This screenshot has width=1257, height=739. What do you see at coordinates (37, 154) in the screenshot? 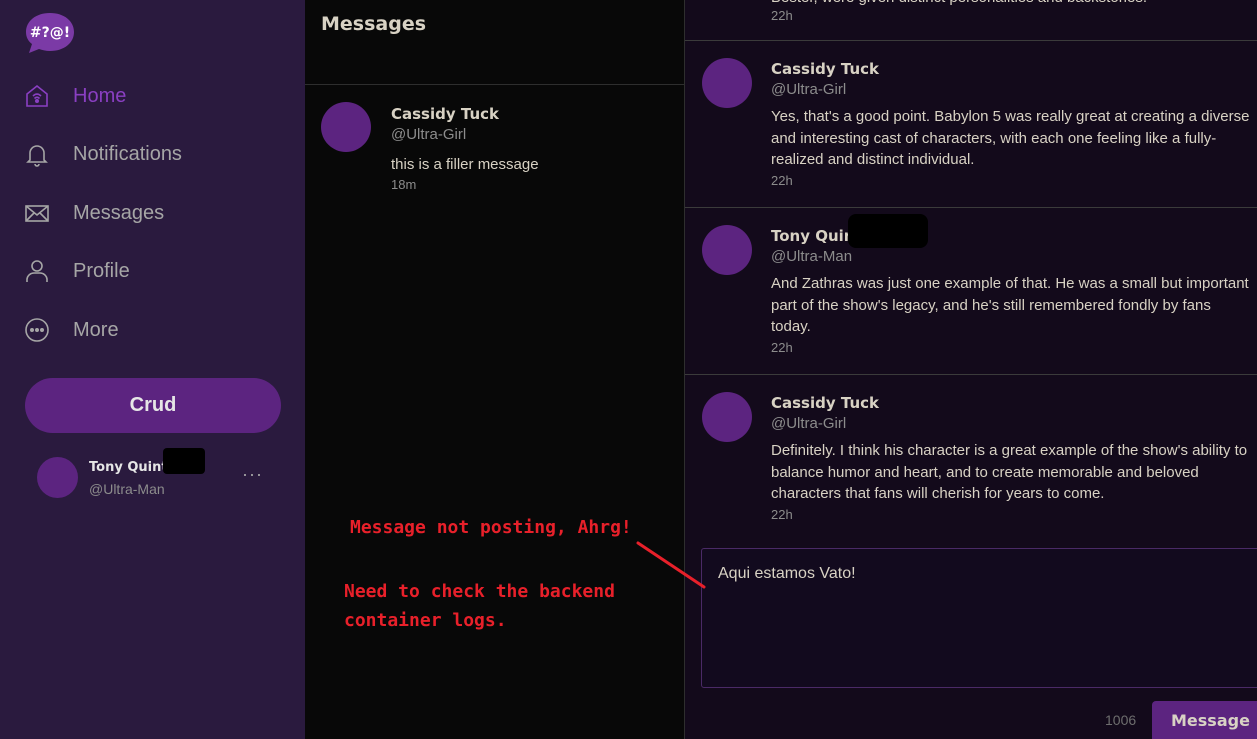
I see `bell-icon` at bounding box center [37, 154].